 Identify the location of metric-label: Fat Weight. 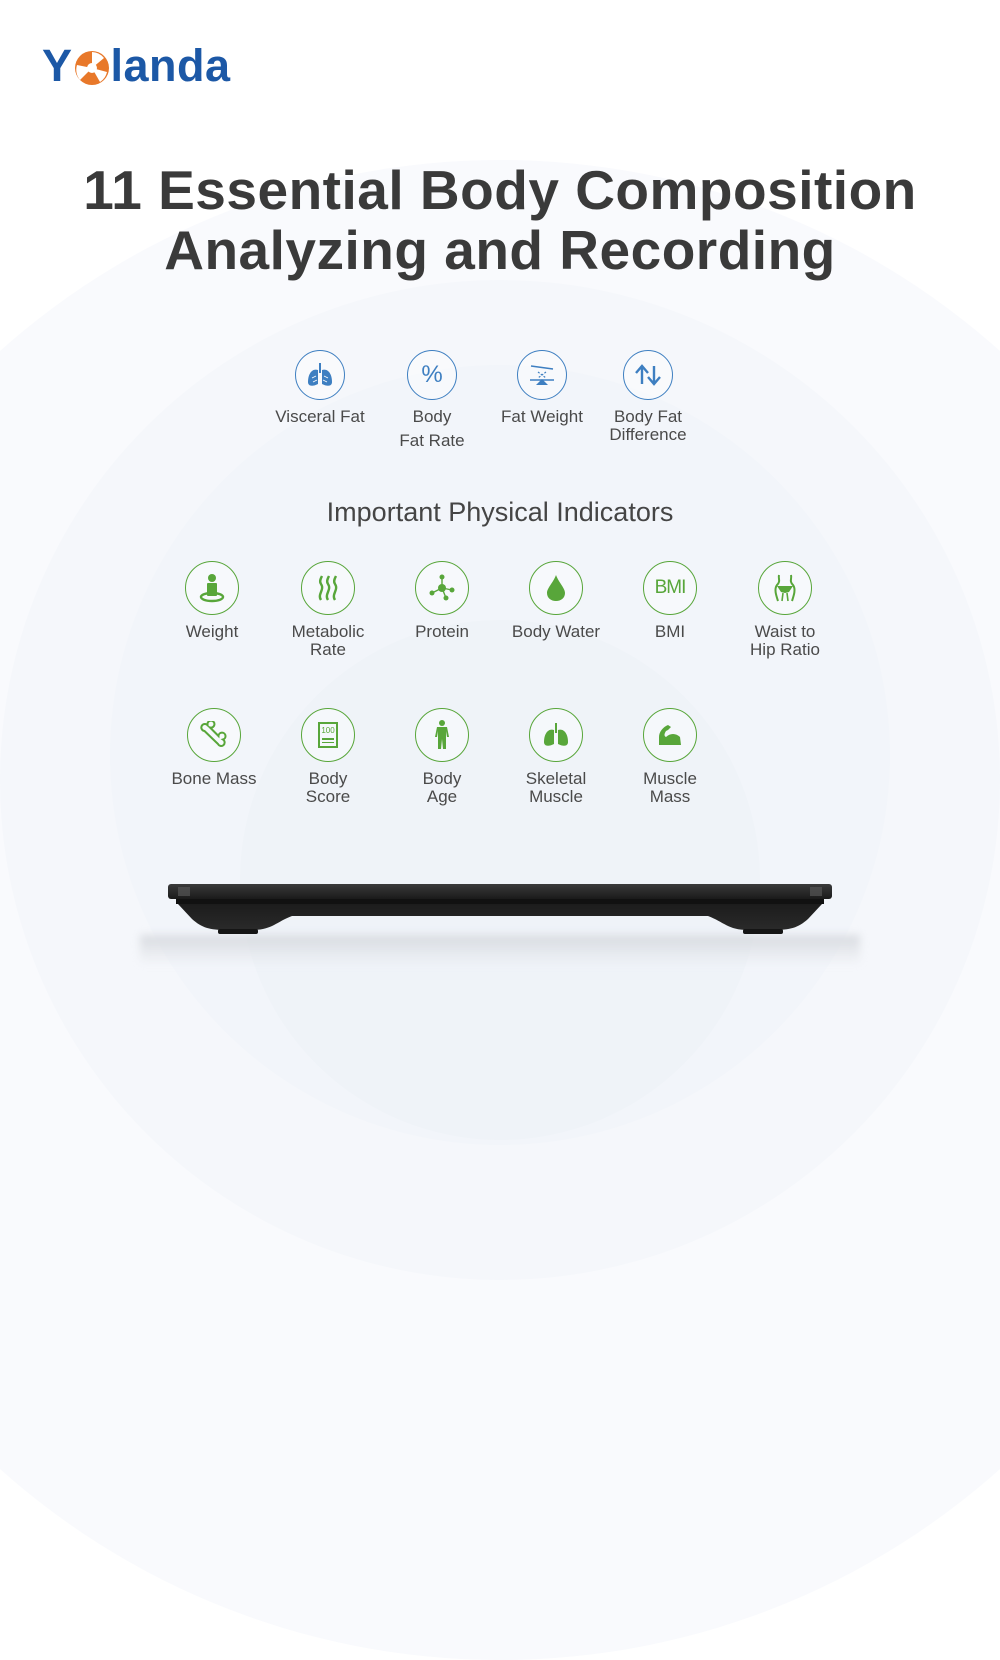
(542, 416).